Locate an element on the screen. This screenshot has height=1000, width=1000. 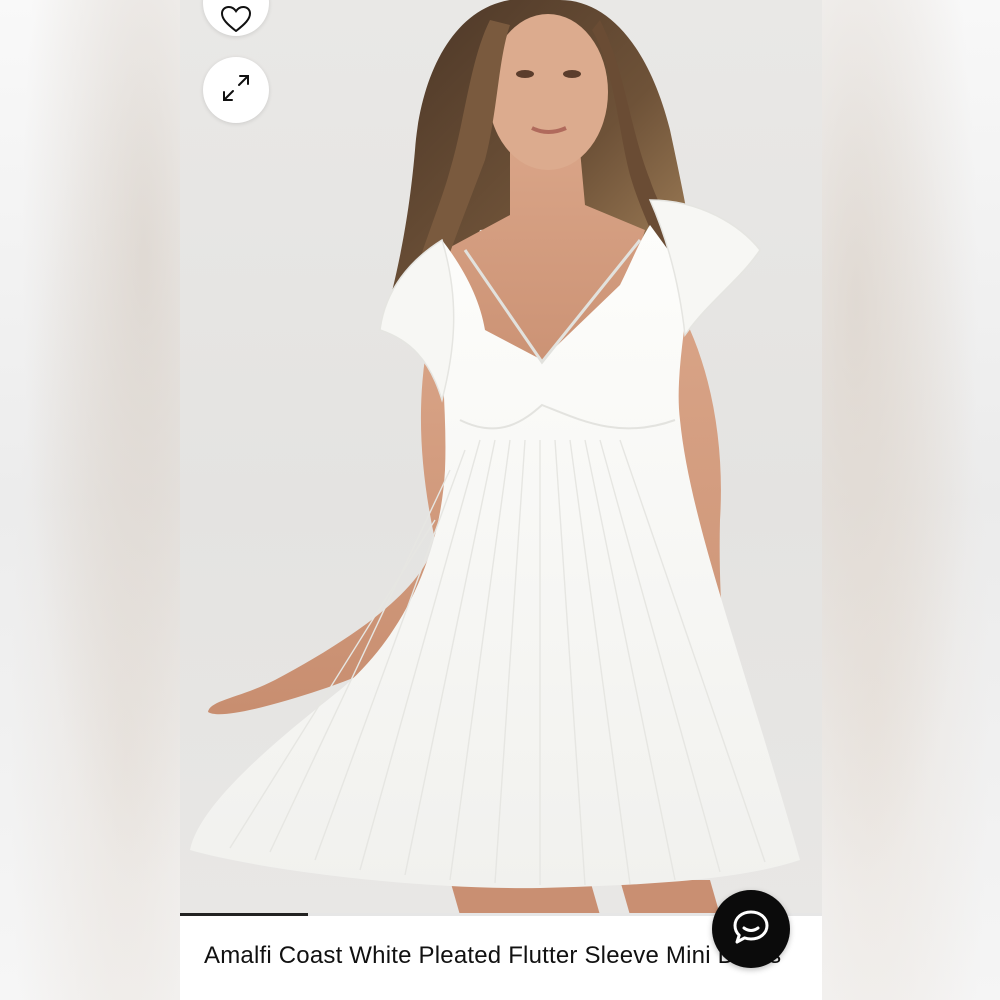
expand-button is located at coordinates (236, 90).